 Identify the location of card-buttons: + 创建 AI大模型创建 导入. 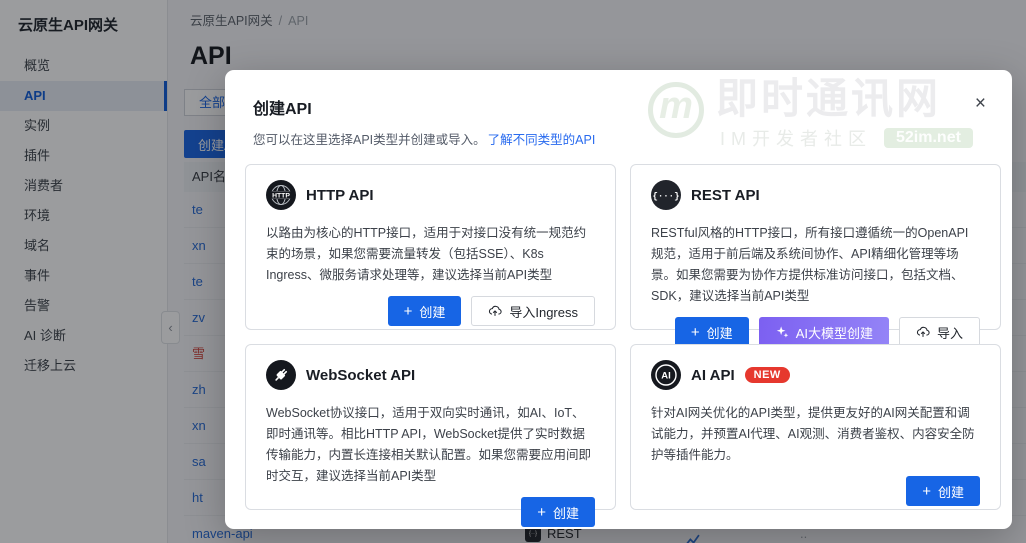
(815, 332).